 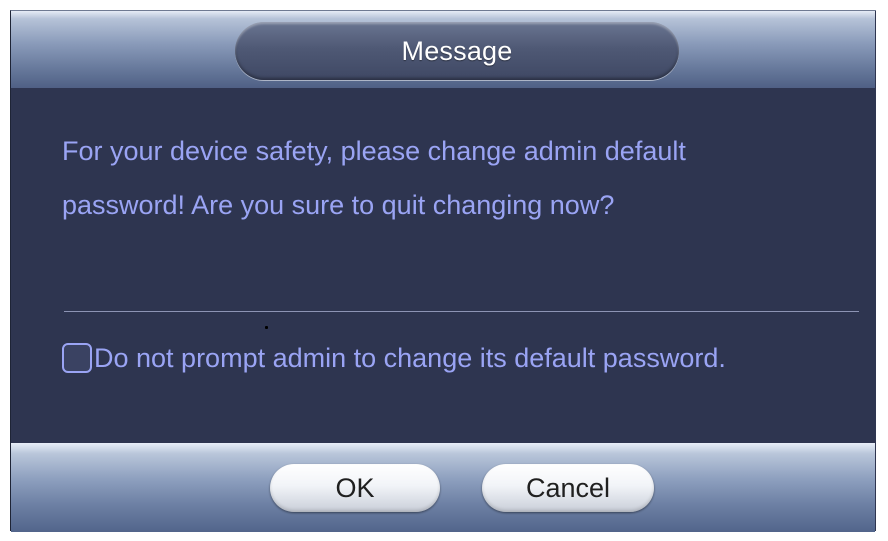 I want to click on mouse-cursor-dot, so click(x=266, y=327).